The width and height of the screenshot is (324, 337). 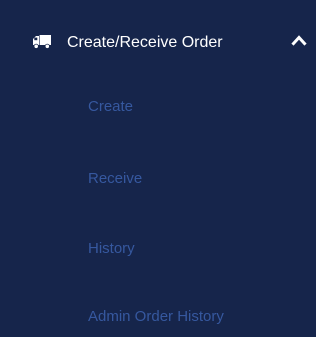 What do you see at coordinates (115, 179) in the screenshot?
I see `submenu-item-receive: Receive` at bounding box center [115, 179].